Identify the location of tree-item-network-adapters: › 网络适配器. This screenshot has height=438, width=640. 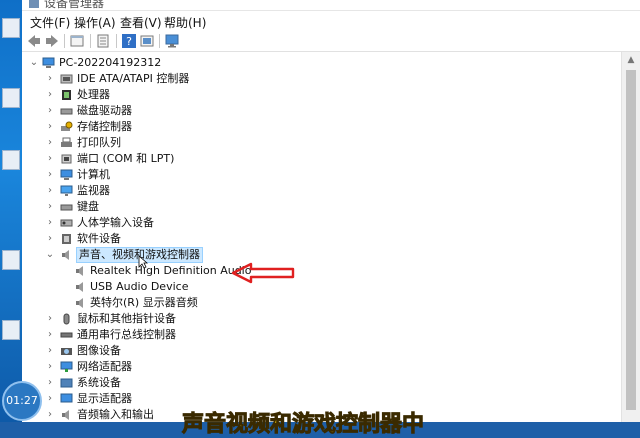
(194, 367).